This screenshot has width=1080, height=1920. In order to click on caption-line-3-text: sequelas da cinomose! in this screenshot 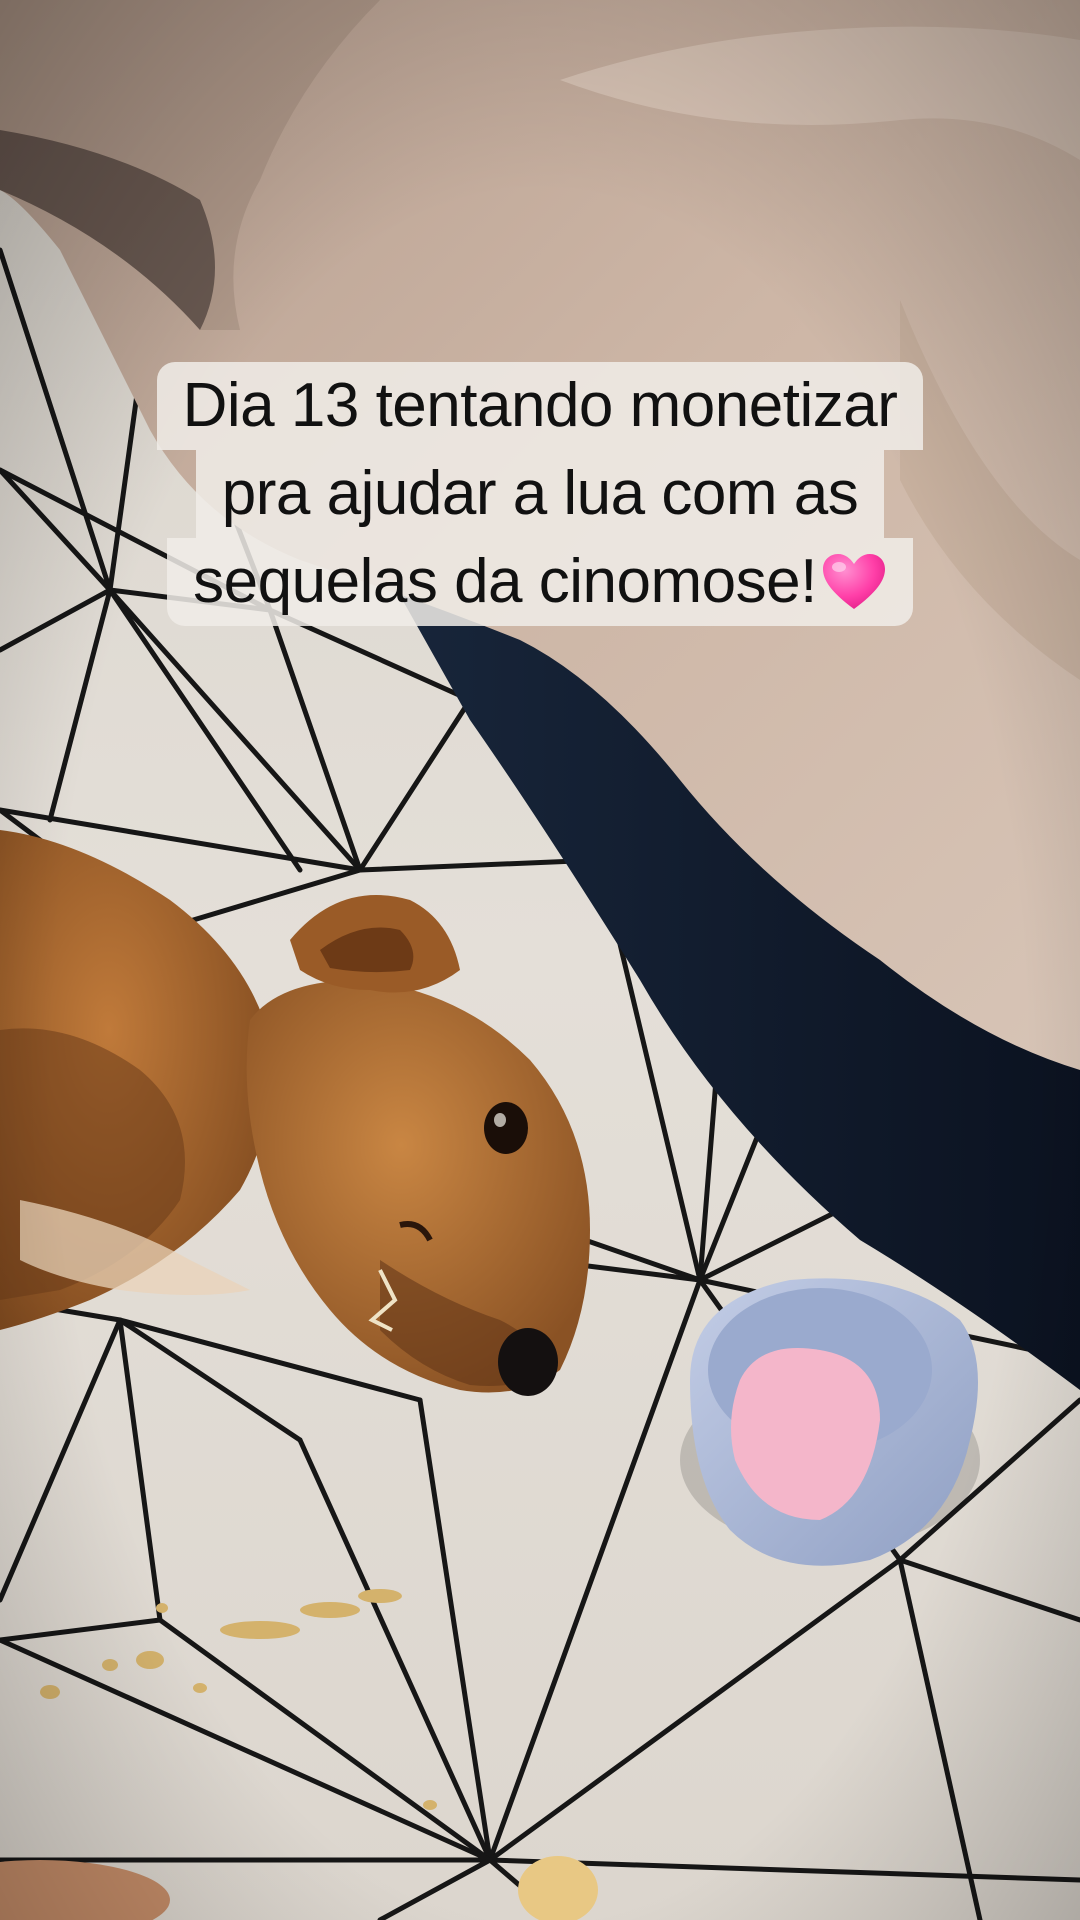, I will do `click(505, 581)`.